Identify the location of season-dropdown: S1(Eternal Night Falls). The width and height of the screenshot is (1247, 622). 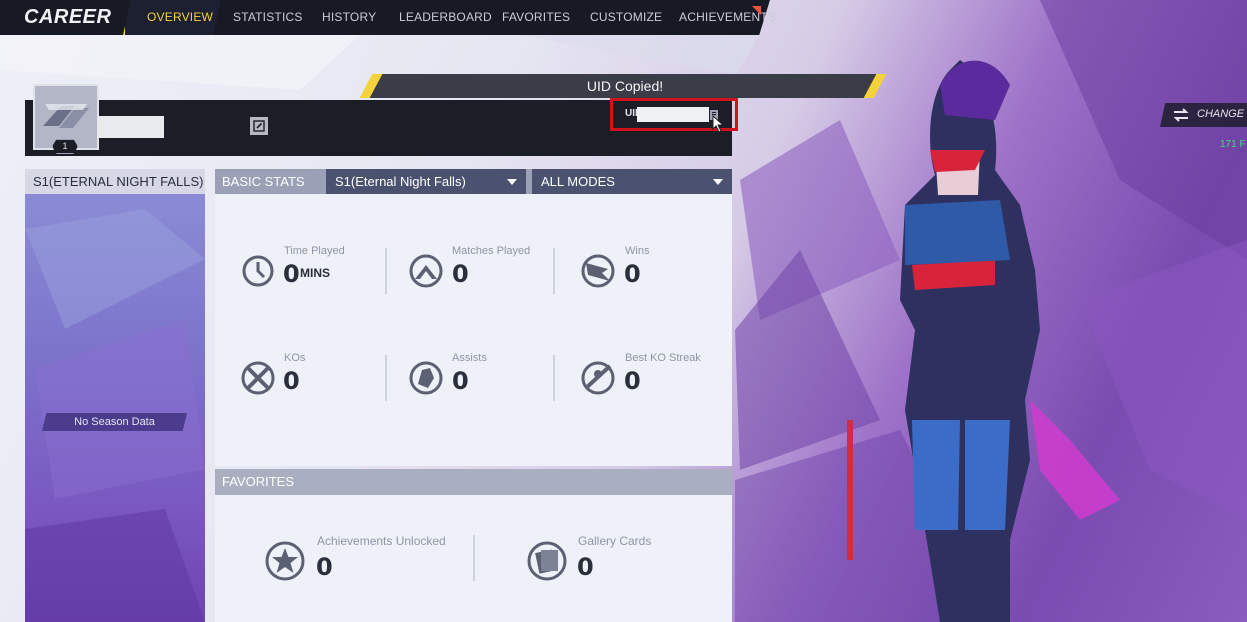
(426, 181).